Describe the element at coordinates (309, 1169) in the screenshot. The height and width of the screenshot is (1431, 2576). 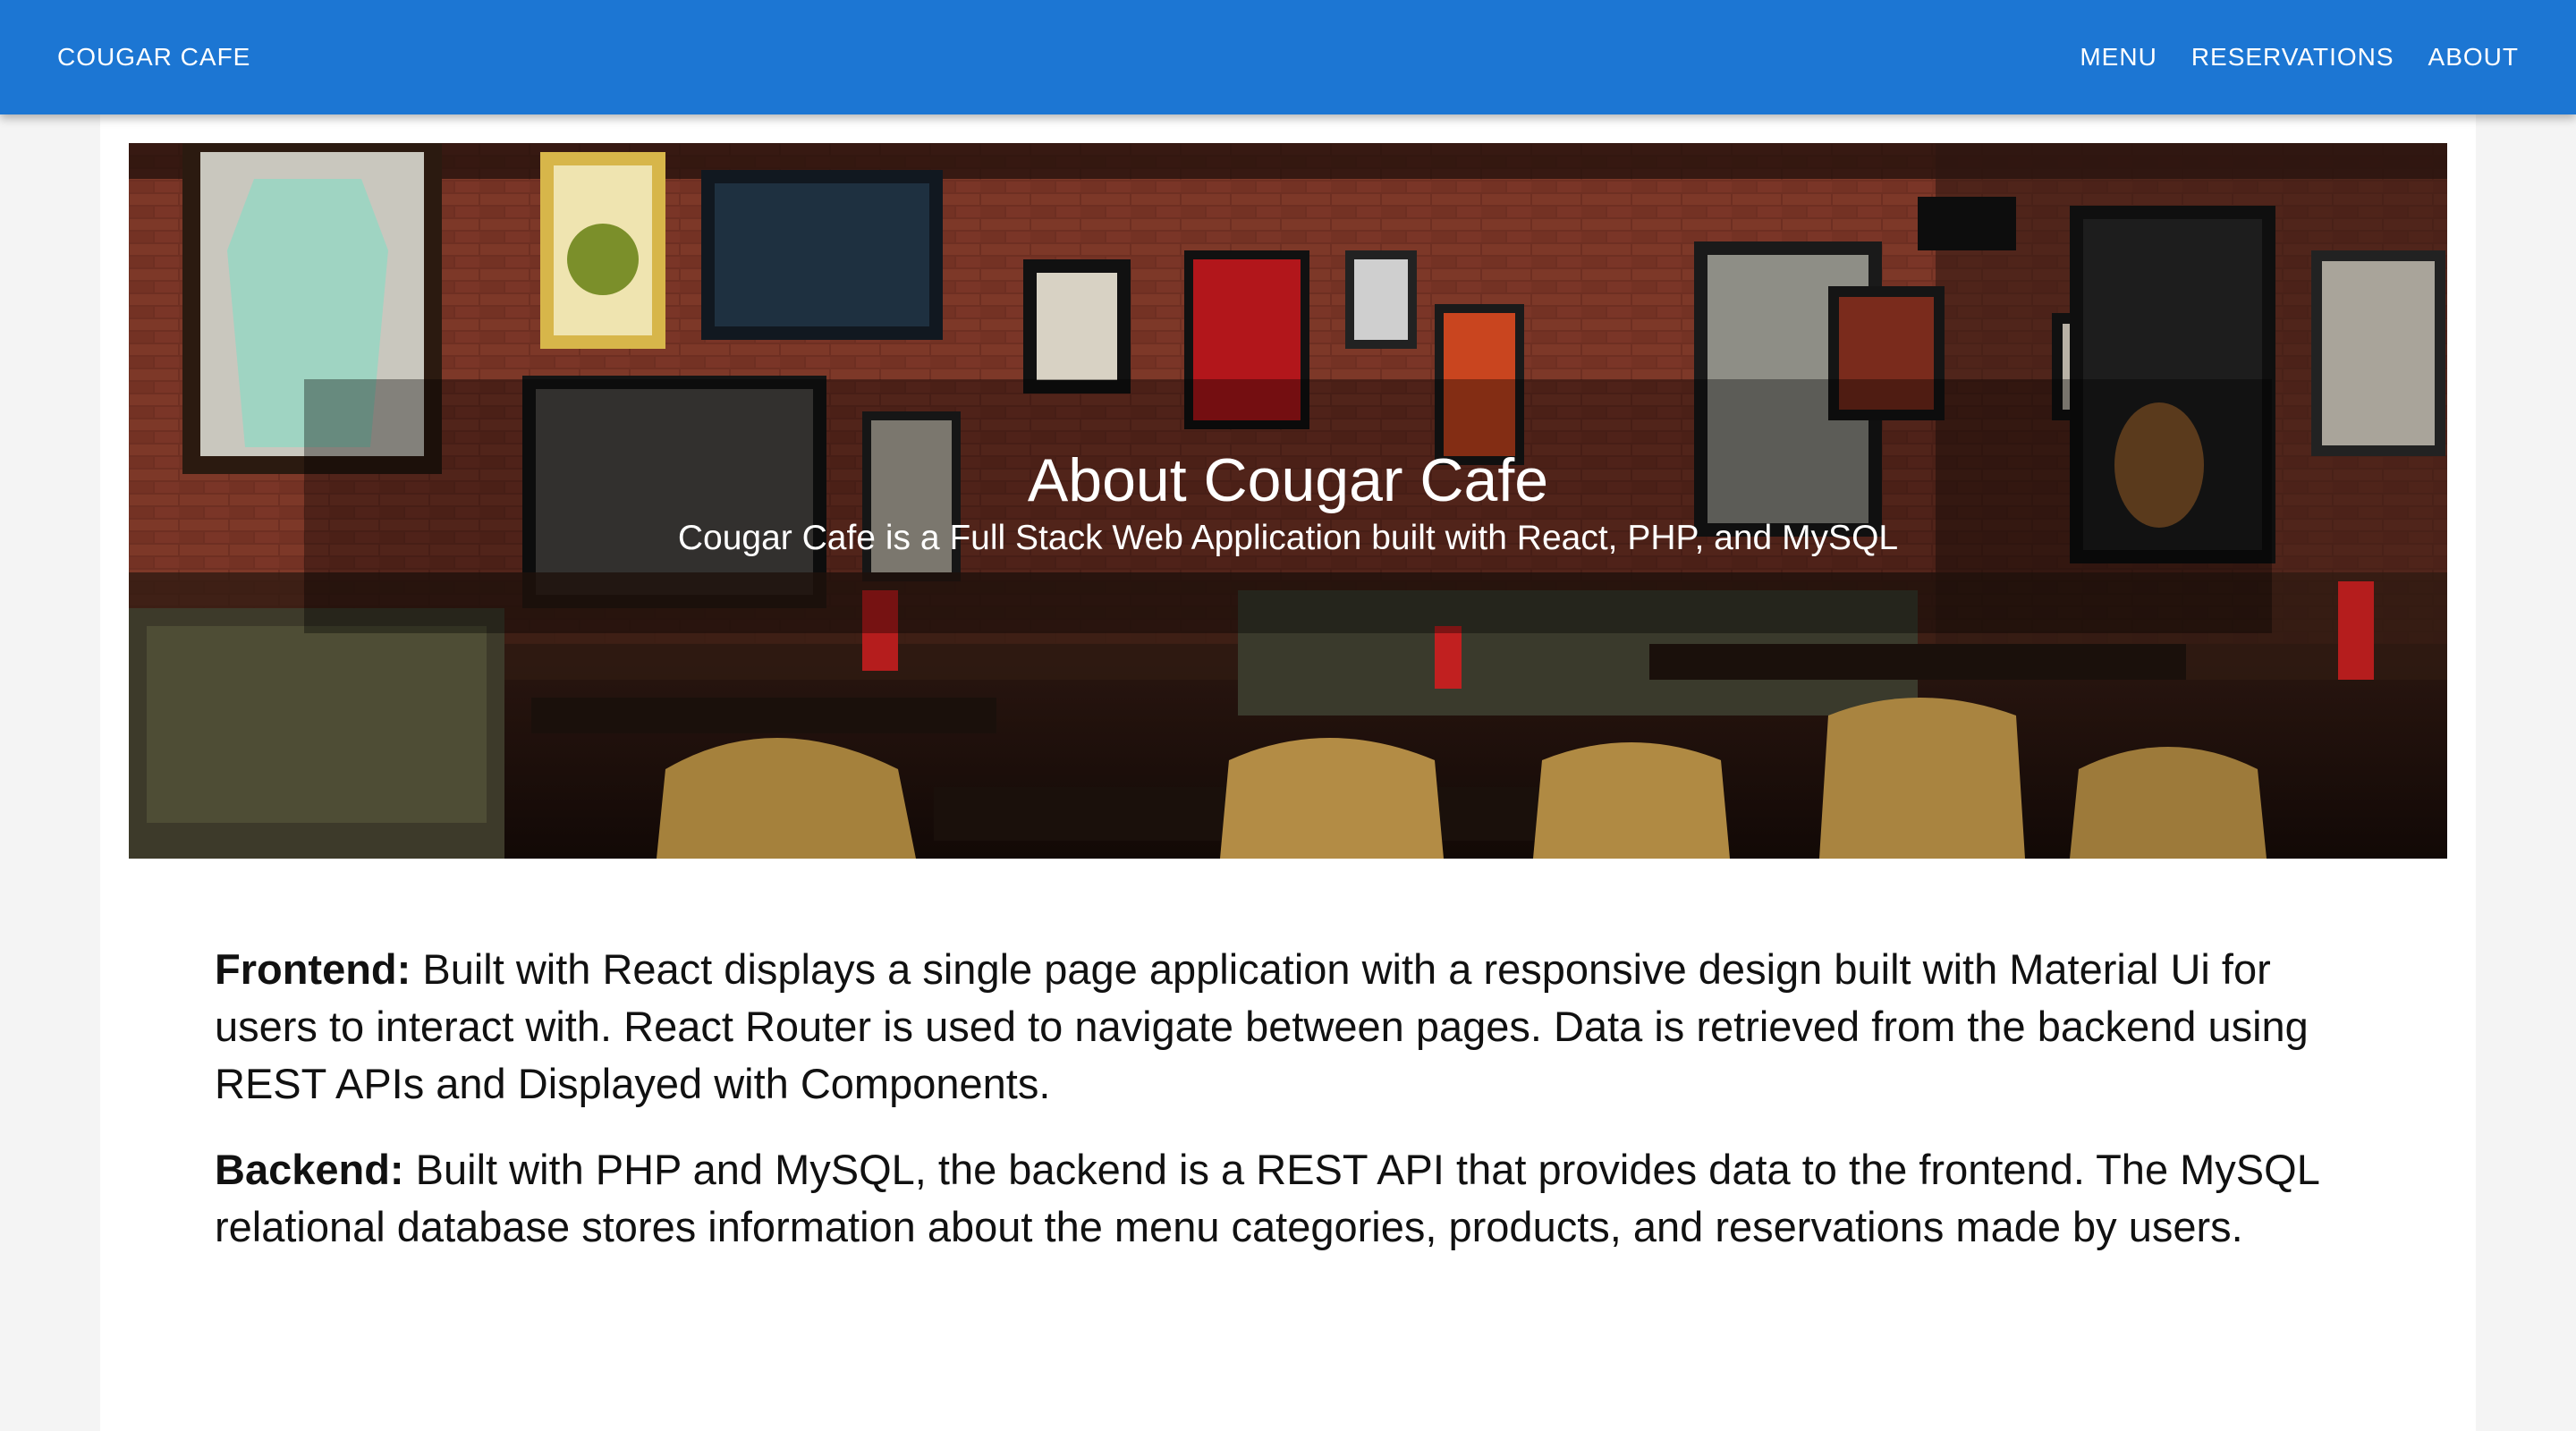
I see `backend-label: Backend:` at that location.